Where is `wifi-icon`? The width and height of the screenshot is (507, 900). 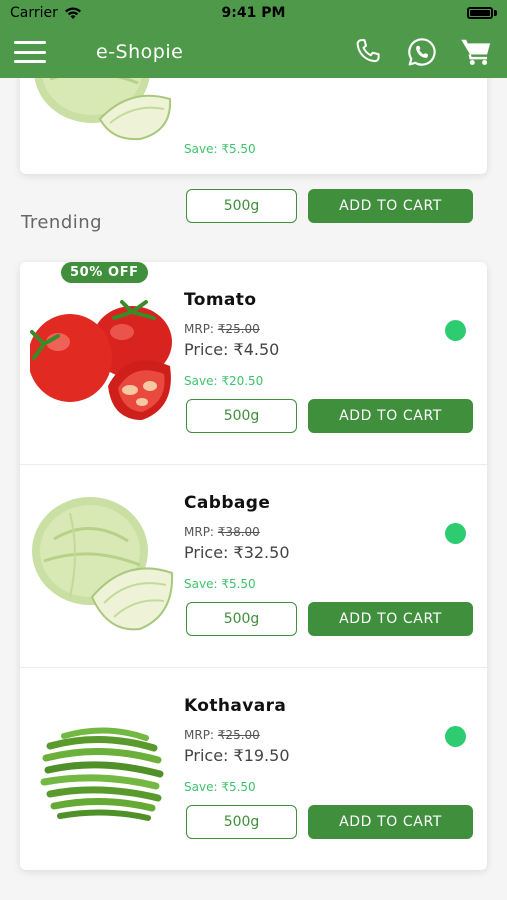
wifi-icon is located at coordinates (72, 13).